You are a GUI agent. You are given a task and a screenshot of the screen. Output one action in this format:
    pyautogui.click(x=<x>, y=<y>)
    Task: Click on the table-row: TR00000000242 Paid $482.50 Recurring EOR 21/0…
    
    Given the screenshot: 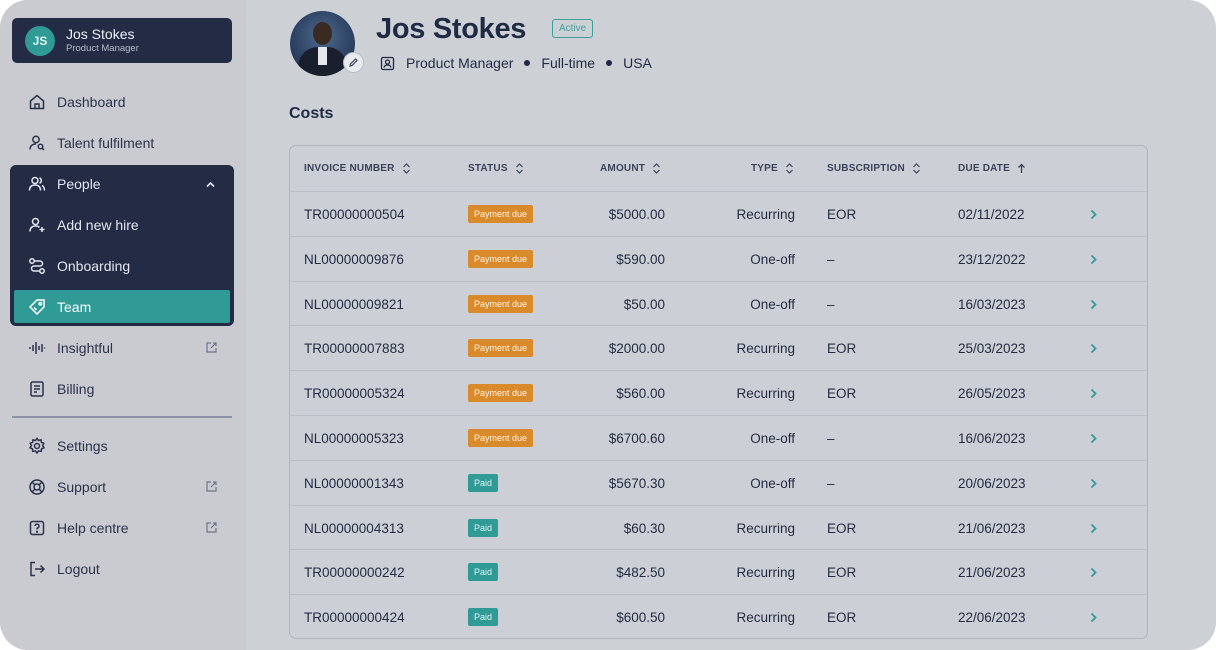 What is the action you would take?
    pyautogui.click(x=718, y=571)
    